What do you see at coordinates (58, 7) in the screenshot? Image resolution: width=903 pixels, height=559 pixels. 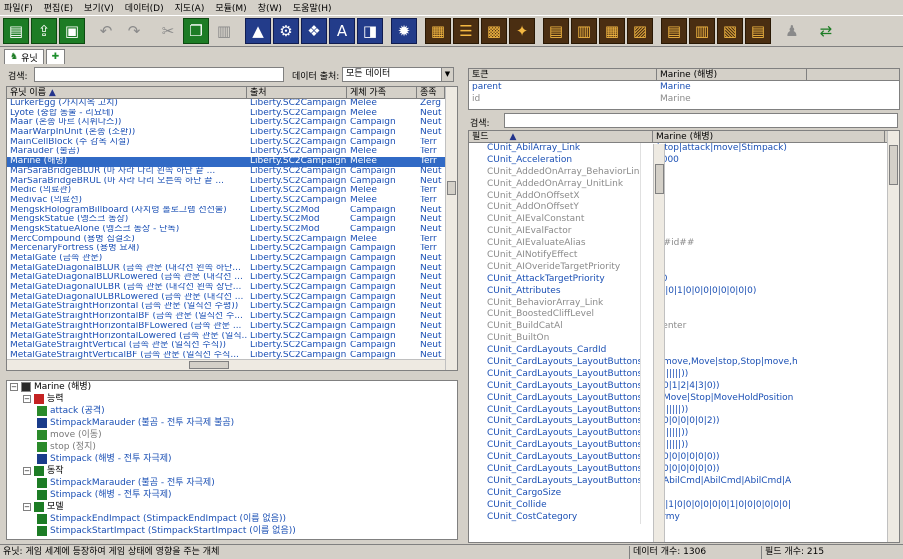 I see `menu-item: 편집(E)` at bounding box center [58, 7].